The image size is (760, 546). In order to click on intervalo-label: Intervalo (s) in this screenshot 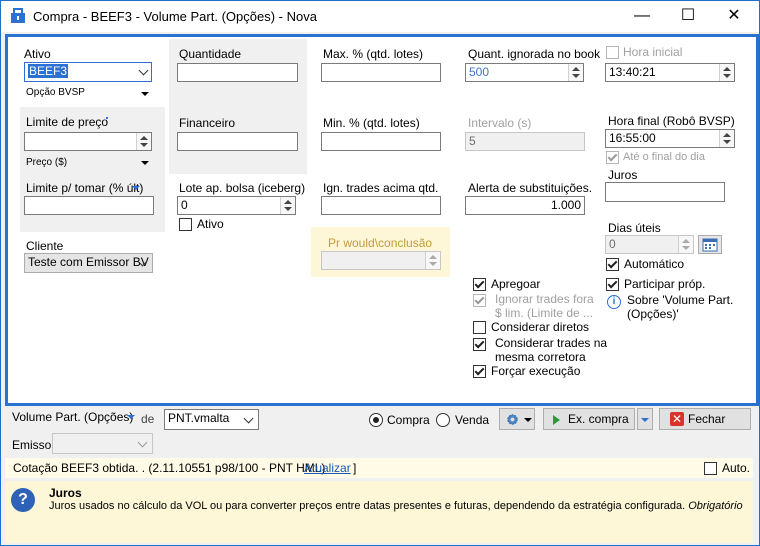, I will do `click(500, 123)`.